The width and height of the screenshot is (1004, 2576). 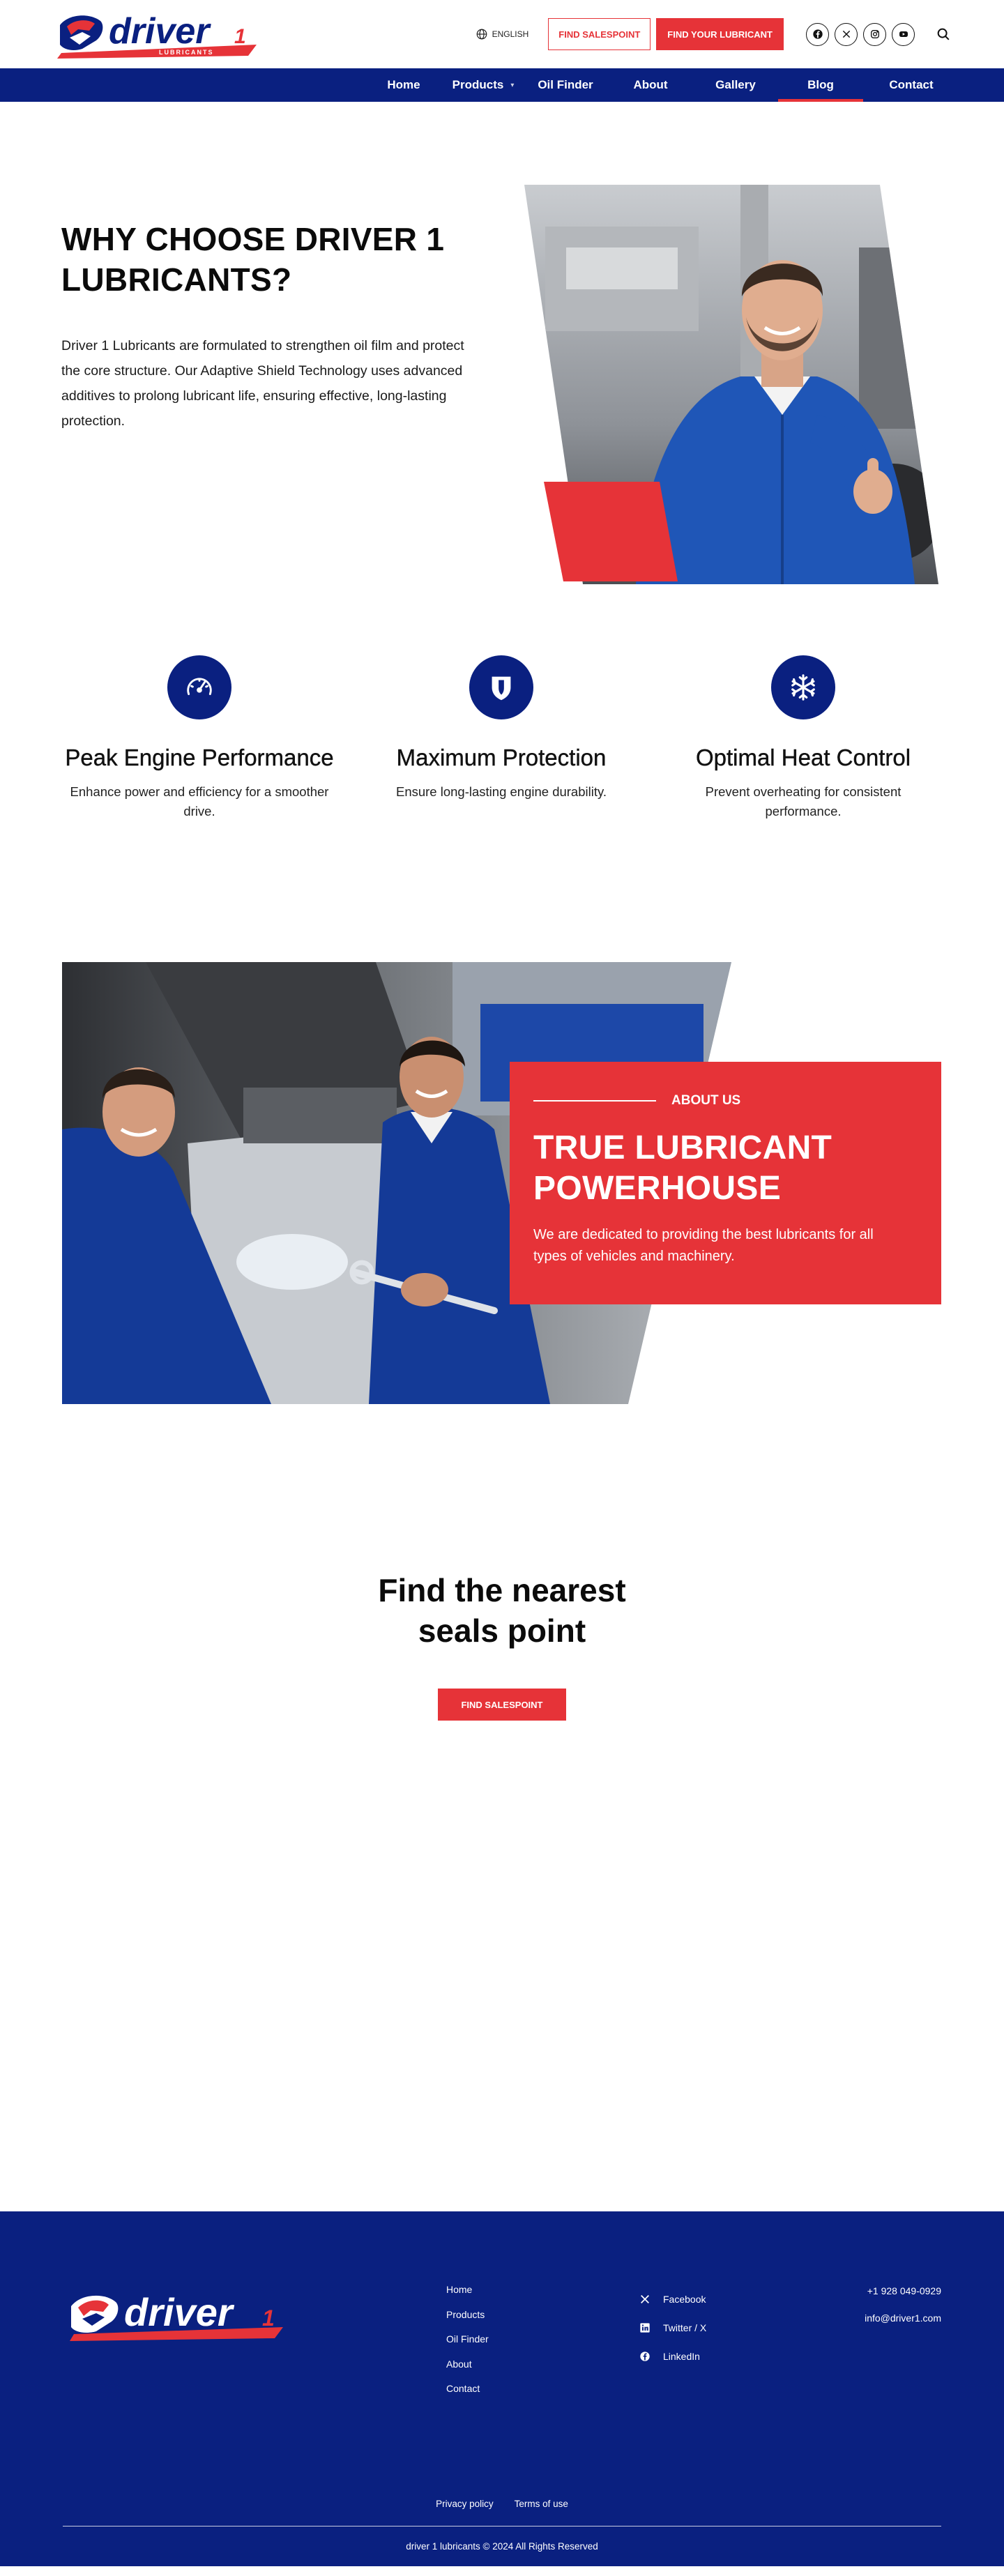 I want to click on nav-item-gallery: Gallery, so click(x=735, y=85).